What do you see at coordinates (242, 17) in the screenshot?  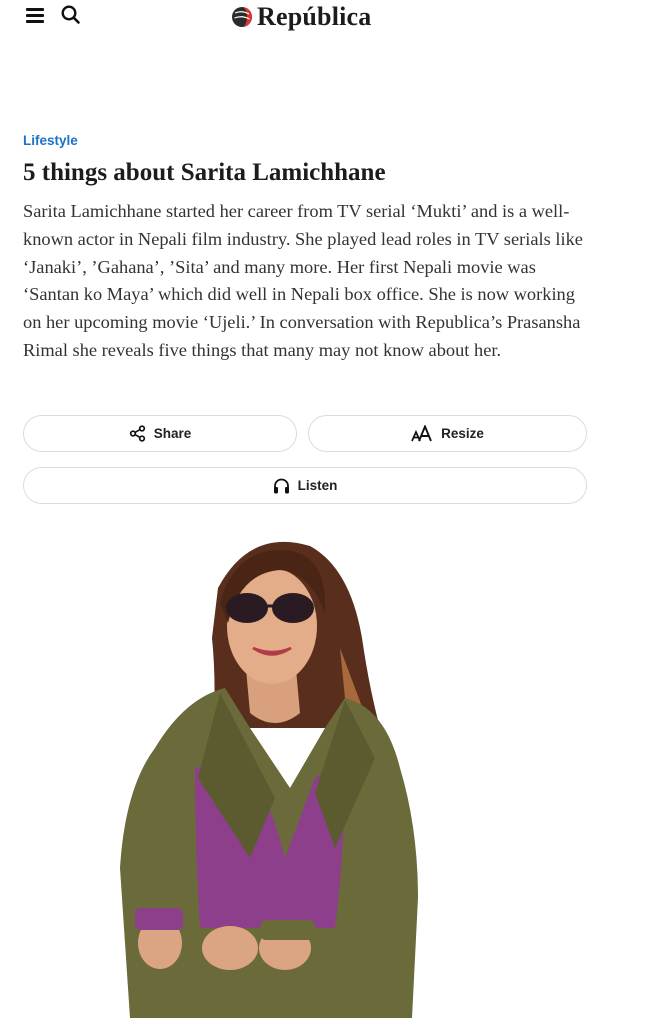 I see `logo-emblem-icon` at bounding box center [242, 17].